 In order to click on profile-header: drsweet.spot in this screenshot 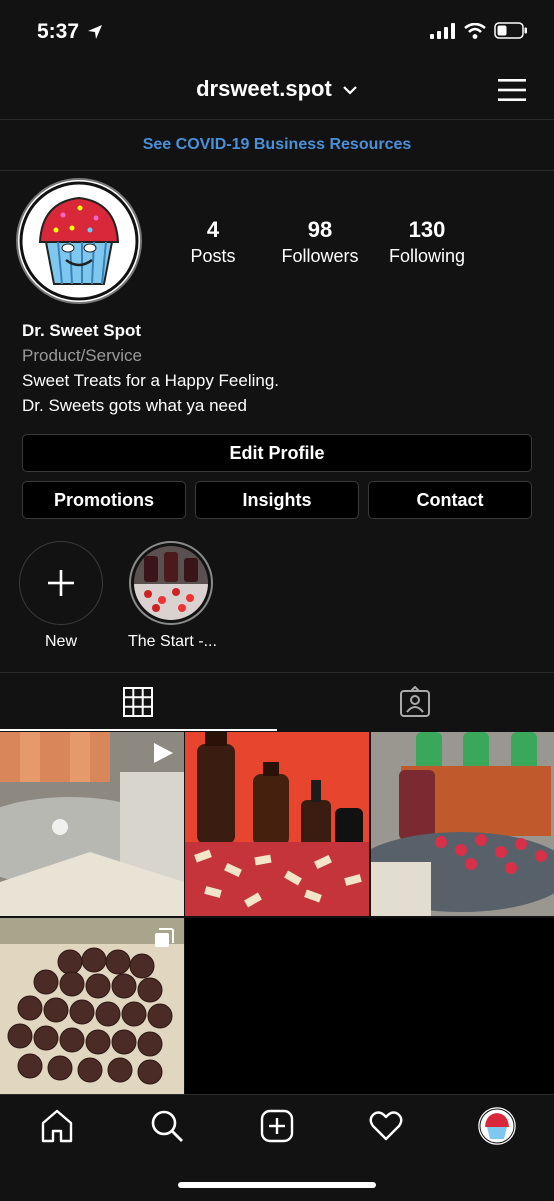, I will do `click(277, 94)`.